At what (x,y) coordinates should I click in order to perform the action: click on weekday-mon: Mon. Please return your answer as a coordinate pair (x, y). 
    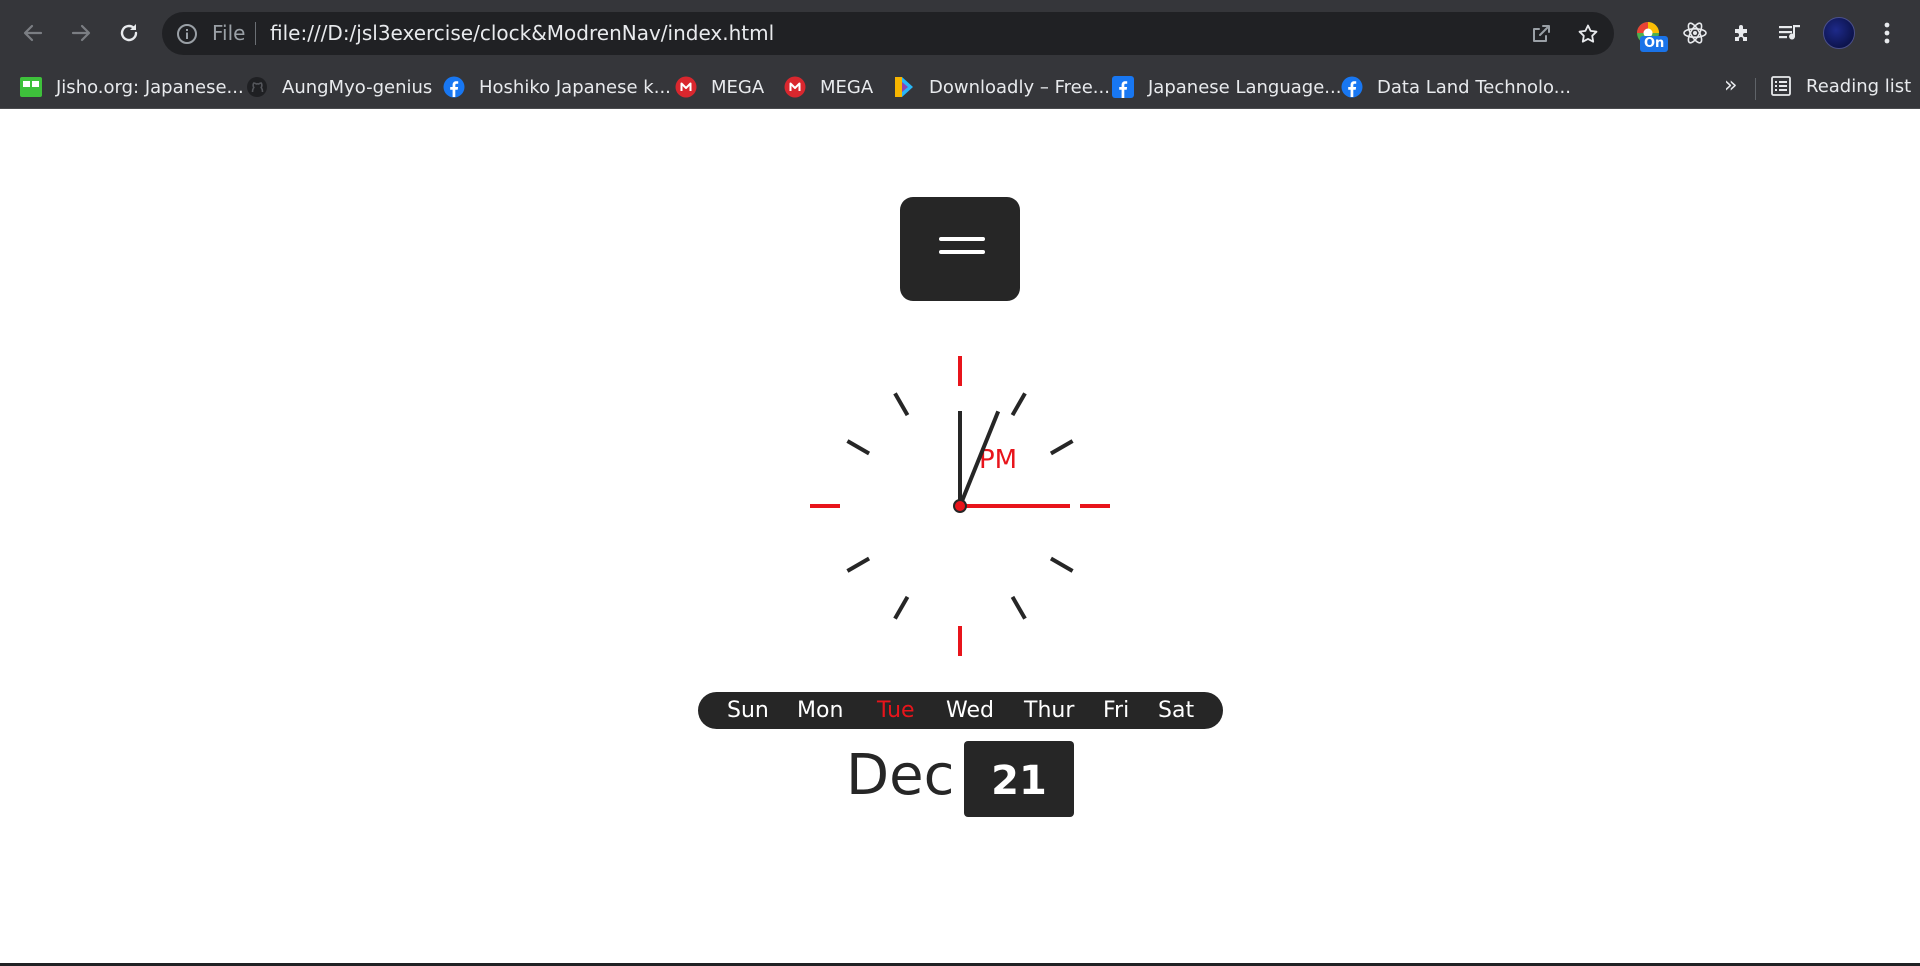
    Looking at the image, I should click on (820, 710).